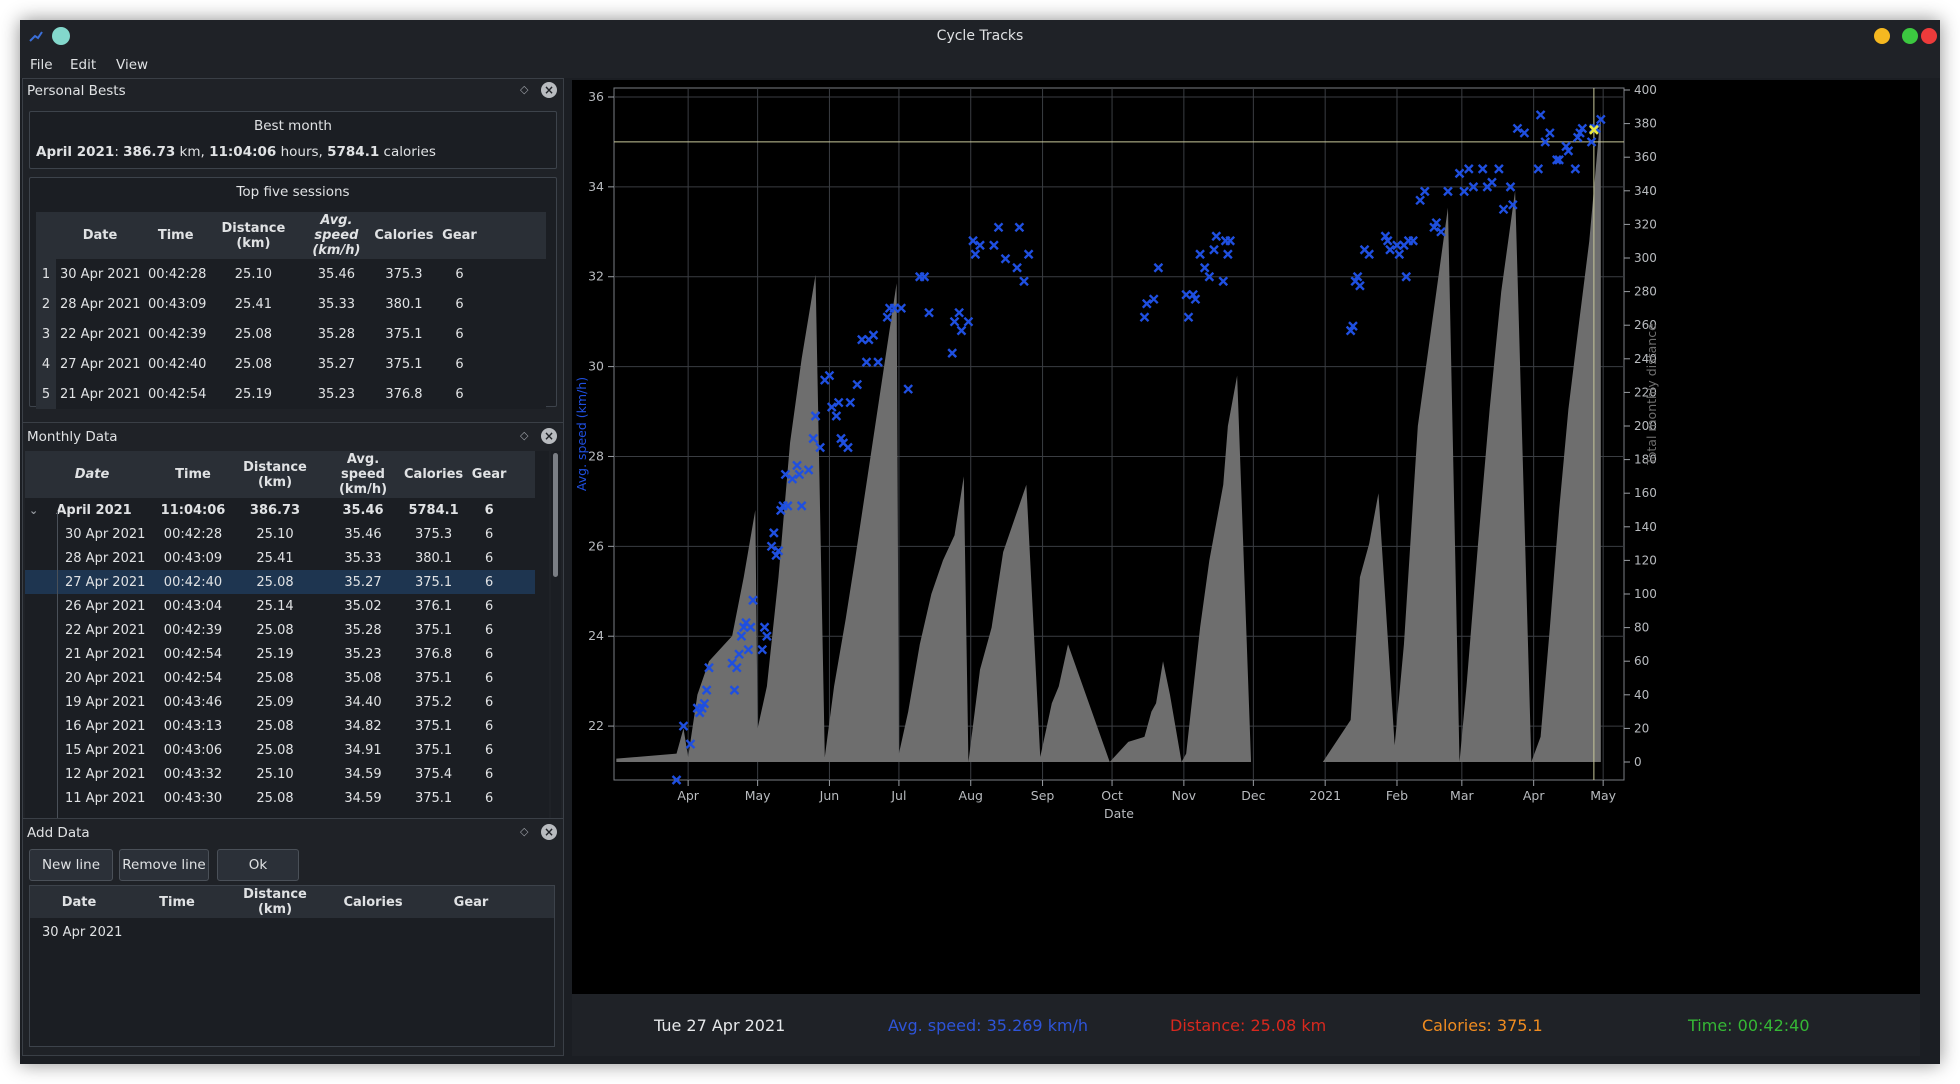 Image resolution: width=1960 pixels, height=1084 pixels. Describe the element at coordinates (1910, 36) in the screenshot. I see `maximize-button` at that location.